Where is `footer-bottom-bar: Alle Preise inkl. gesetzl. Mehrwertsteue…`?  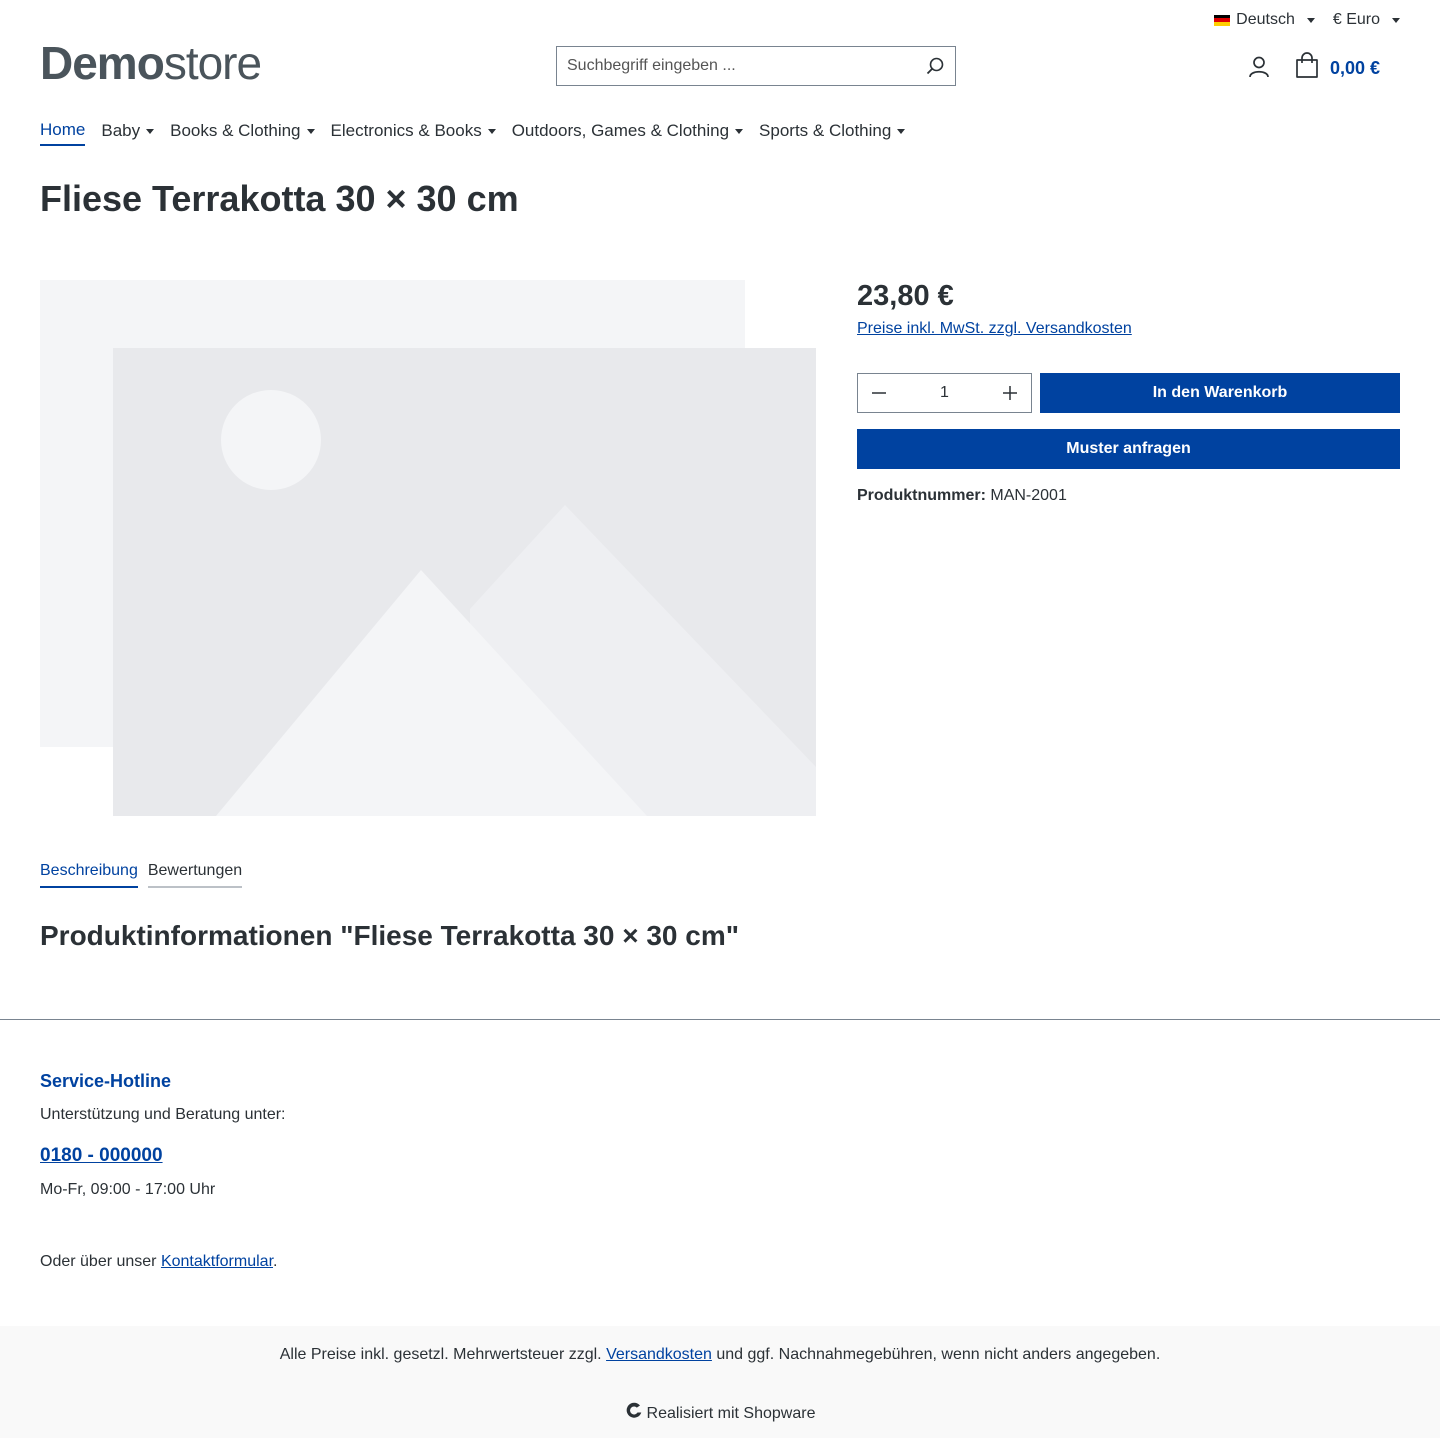 footer-bottom-bar: Alle Preise inkl. gesetzl. Mehrwertsteue… is located at coordinates (720, 1382).